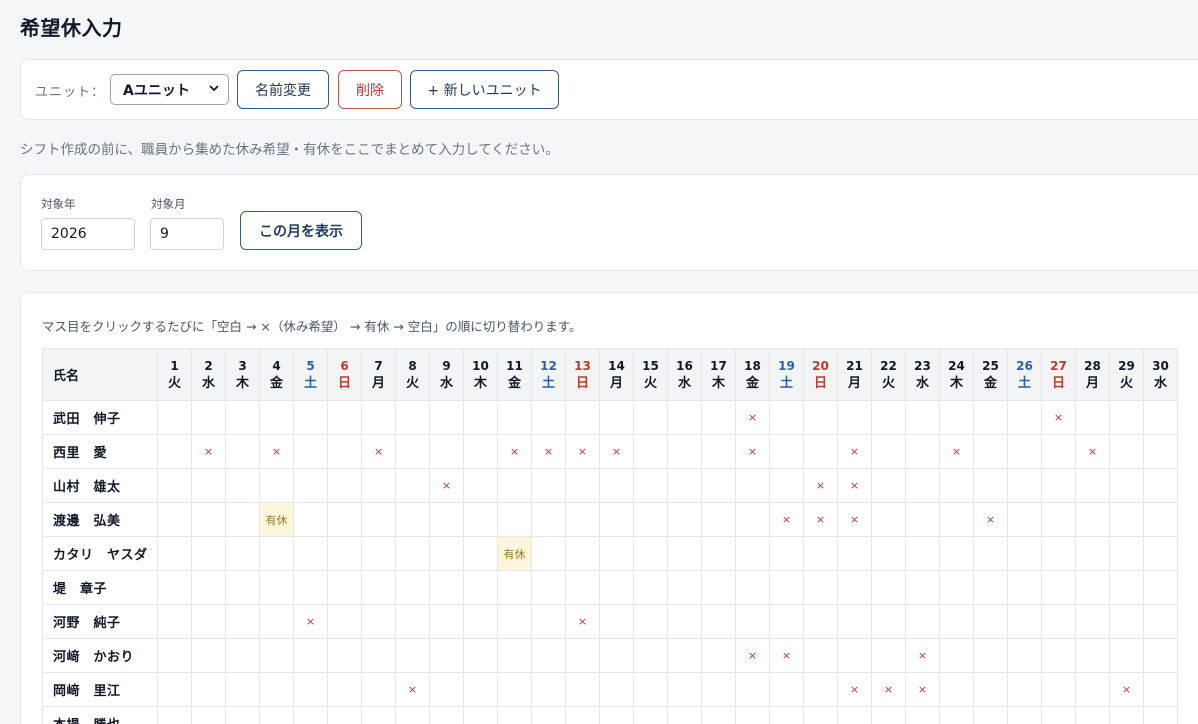 The height and width of the screenshot is (724, 1198). What do you see at coordinates (484, 89) in the screenshot?
I see `new-unit-button: + 新しいユニット` at bounding box center [484, 89].